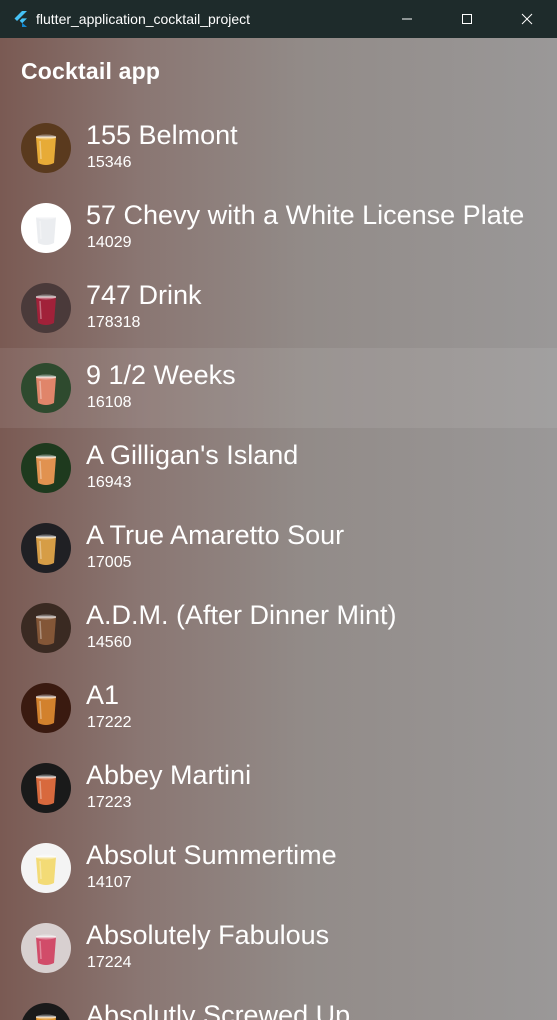 Image resolution: width=557 pixels, height=1020 pixels. What do you see at coordinates (109, 482) in the screenshot?
I see `cocktail-id: 16943` at bounding box center [109, 482].